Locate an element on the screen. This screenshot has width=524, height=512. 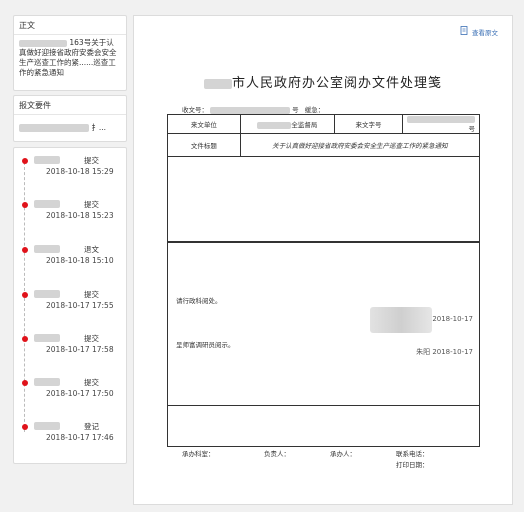
timeline-item: 提交 2018-10-17 17:50 is located at coordinates (70, 396).